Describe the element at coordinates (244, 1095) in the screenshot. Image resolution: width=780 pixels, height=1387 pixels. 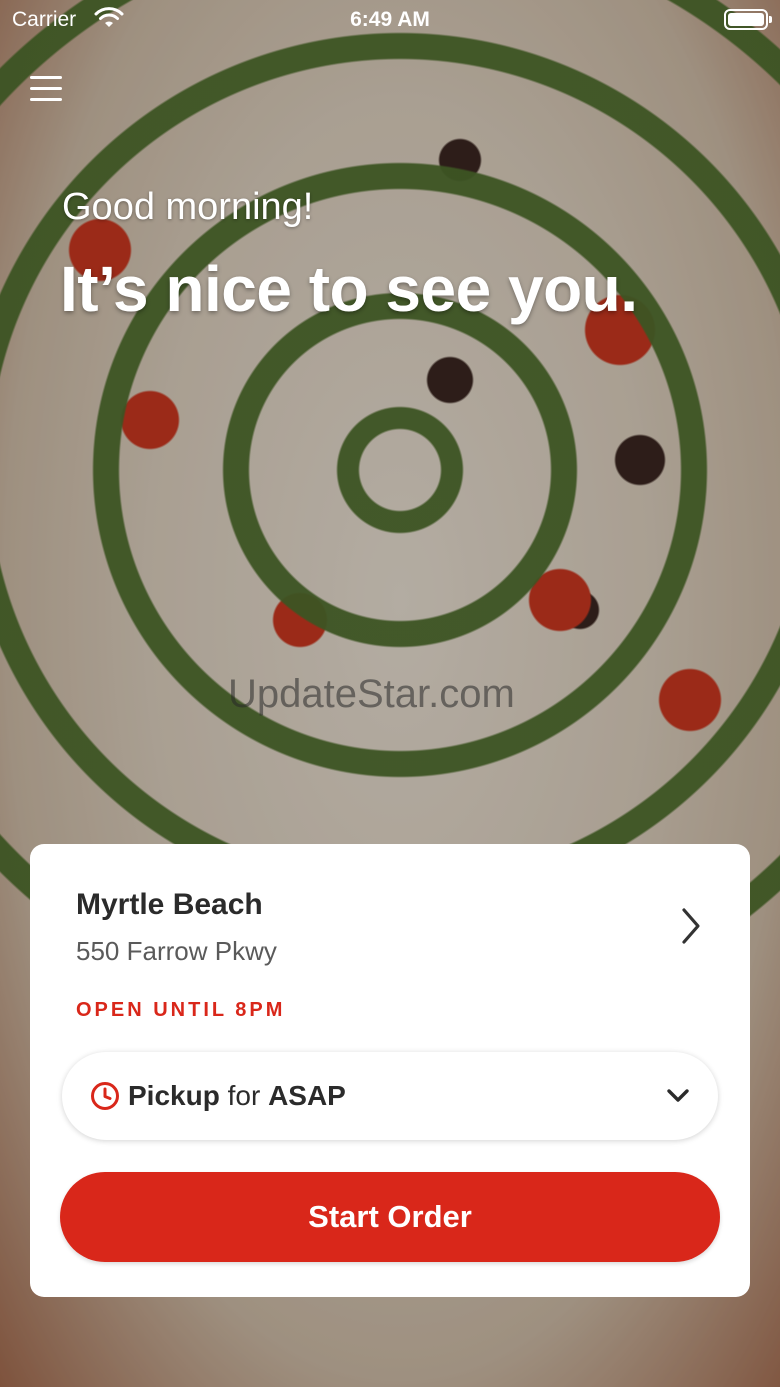
I see `order-mode-connector: for` at that location.